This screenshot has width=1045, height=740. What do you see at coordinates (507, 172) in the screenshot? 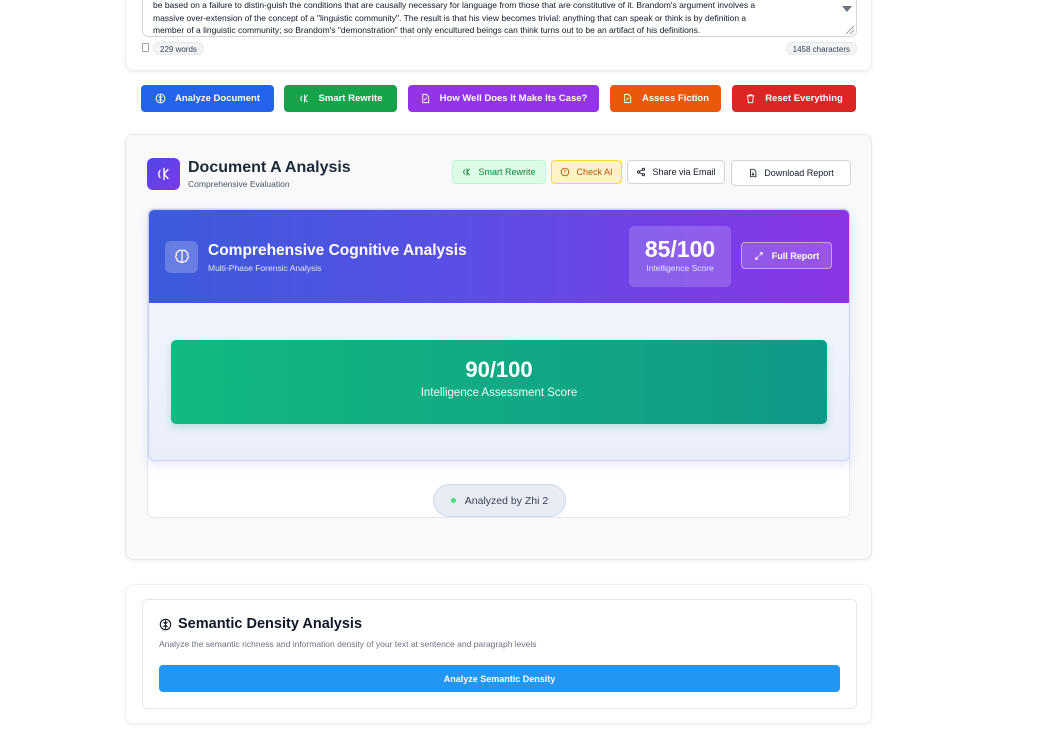
I see `tool-label: Smart Rewrite` at bounding box center [507, 172].